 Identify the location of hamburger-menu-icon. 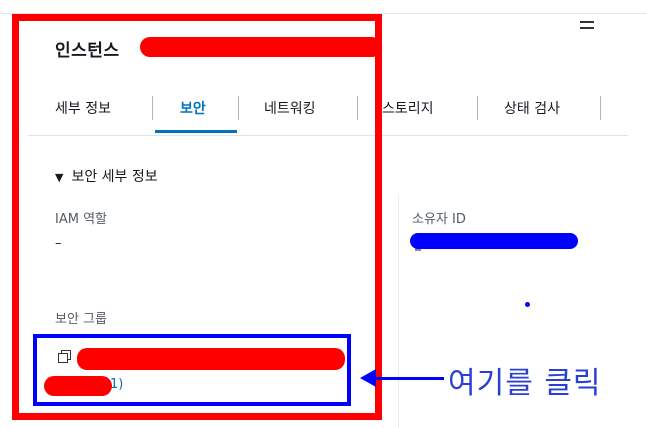
(587, 25).